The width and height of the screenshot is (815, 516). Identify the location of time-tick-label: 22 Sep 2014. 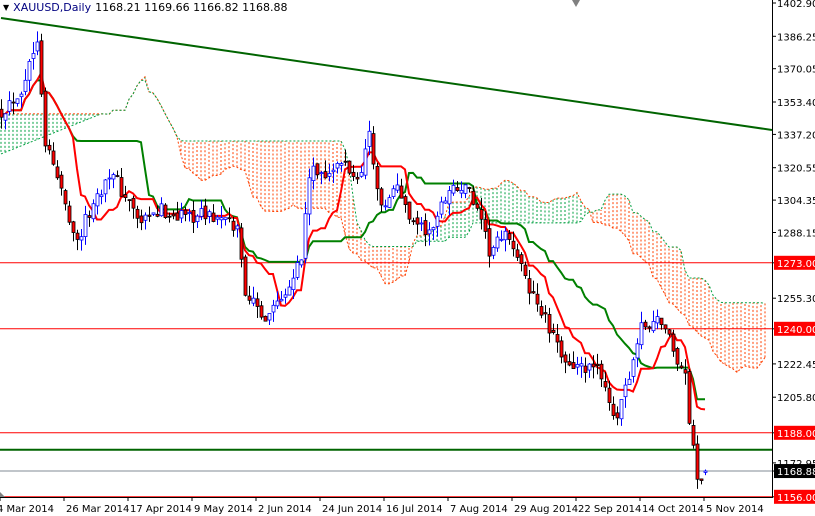
(609, 509).